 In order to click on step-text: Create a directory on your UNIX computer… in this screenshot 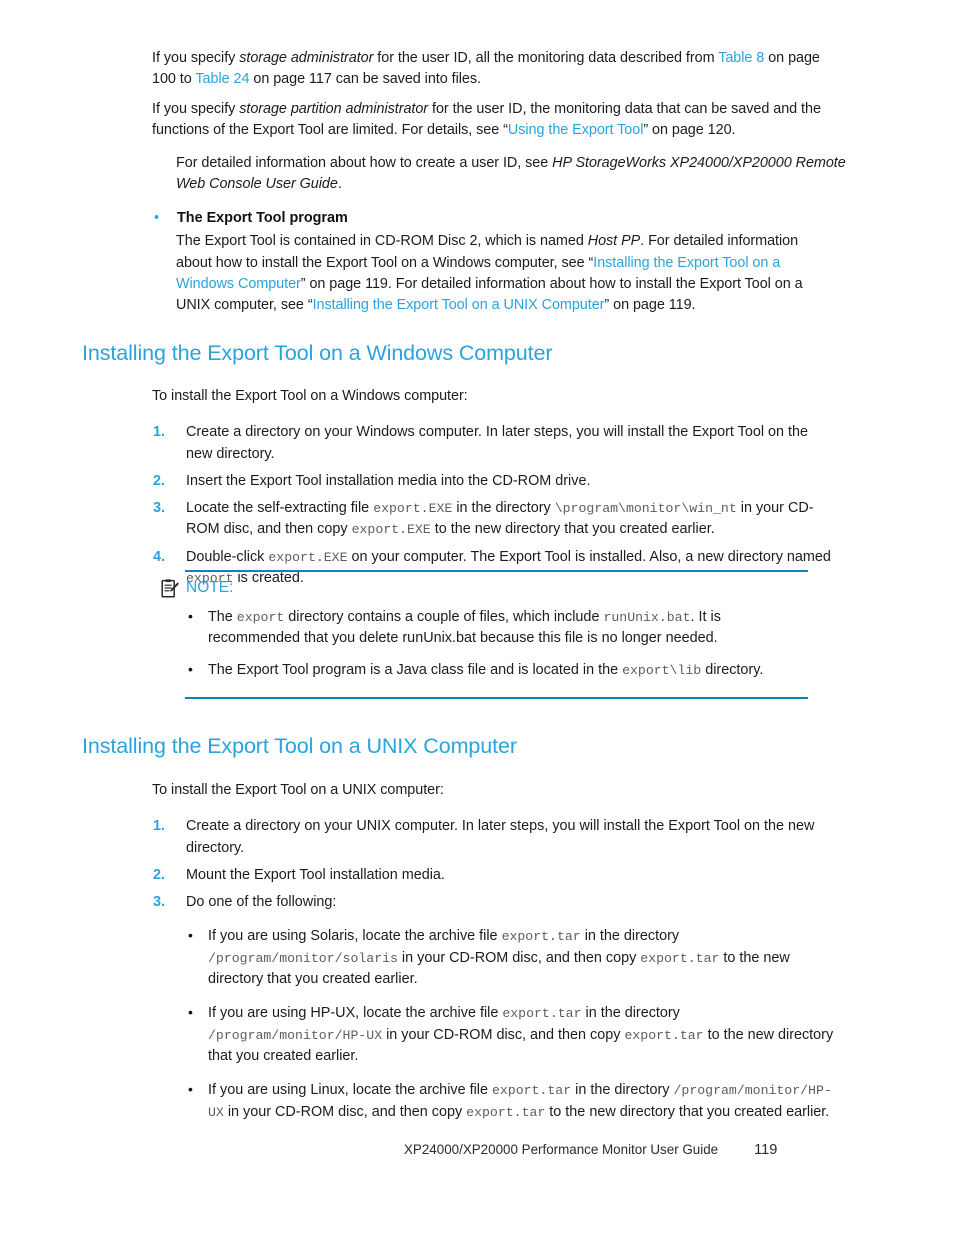, I will do `click(500, 837)`.